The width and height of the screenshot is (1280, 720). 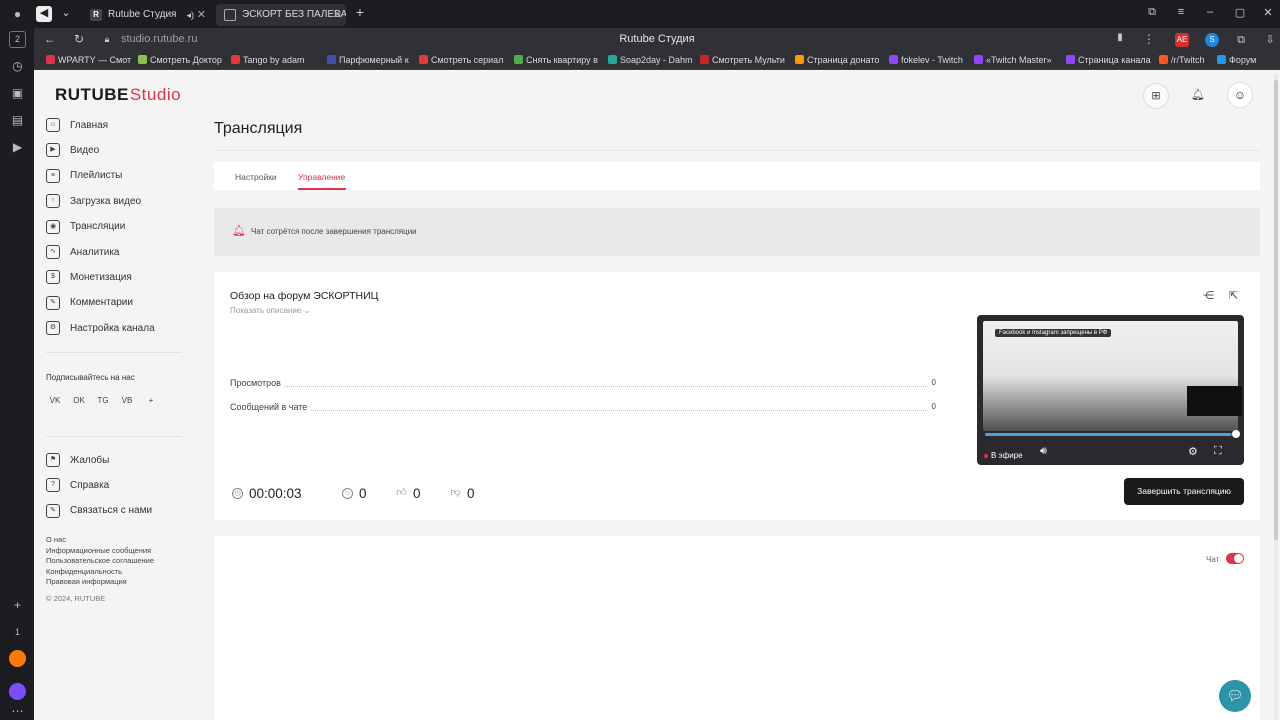 I want to click on bookmark-item: Форум, so click(x=1247, y=60).